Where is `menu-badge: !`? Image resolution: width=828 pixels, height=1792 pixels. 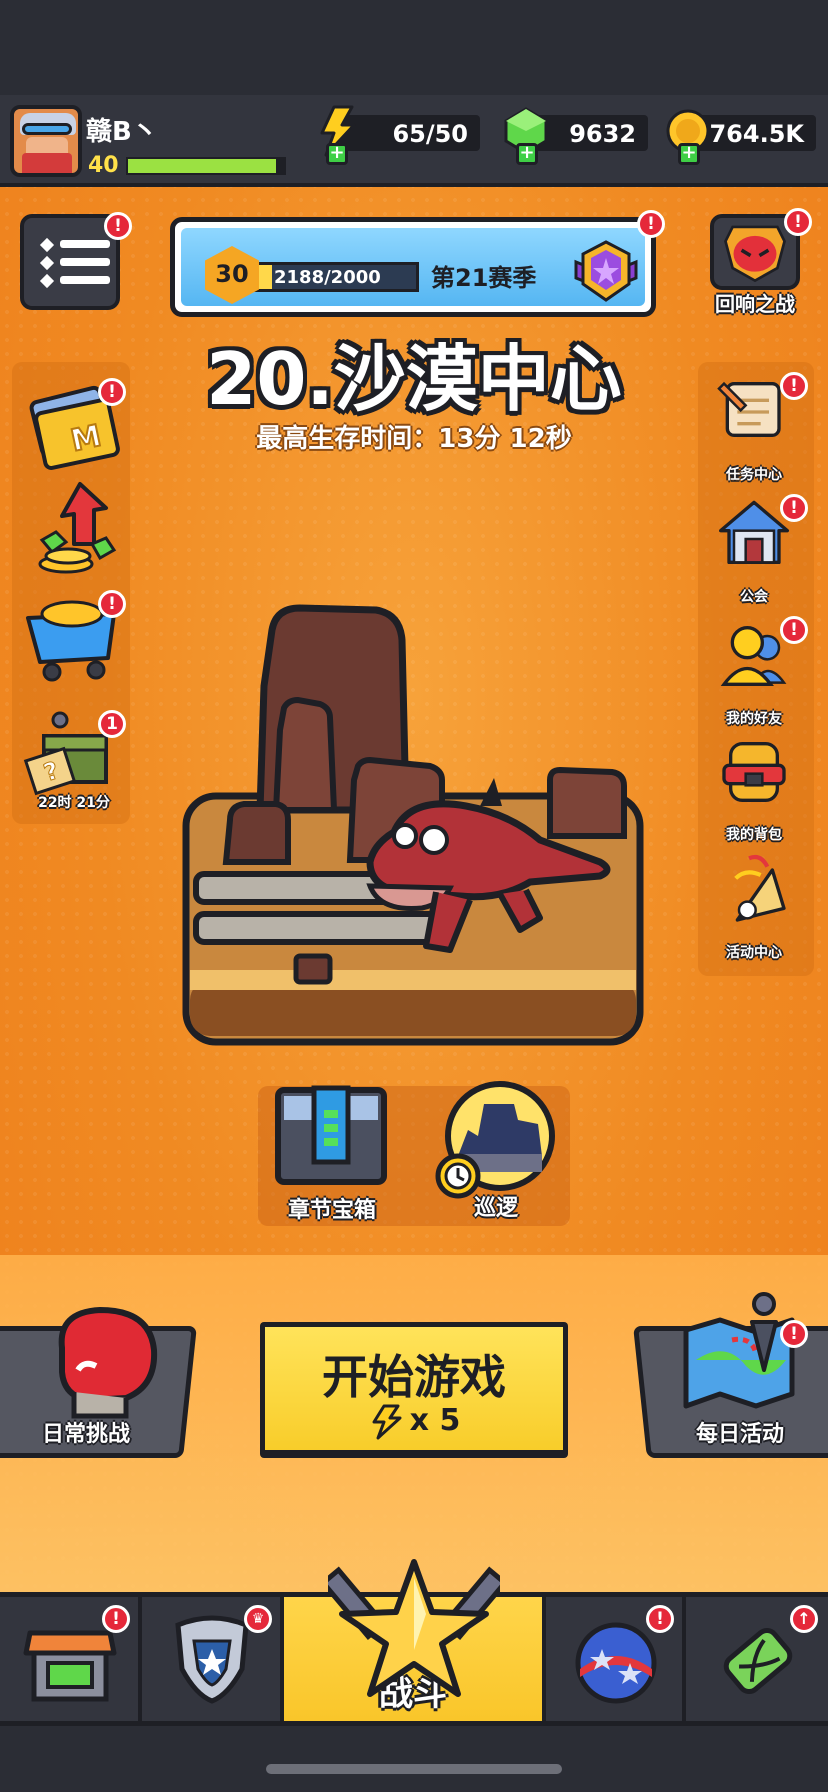
menu-badge: ! is located at coordinates (118, 226).